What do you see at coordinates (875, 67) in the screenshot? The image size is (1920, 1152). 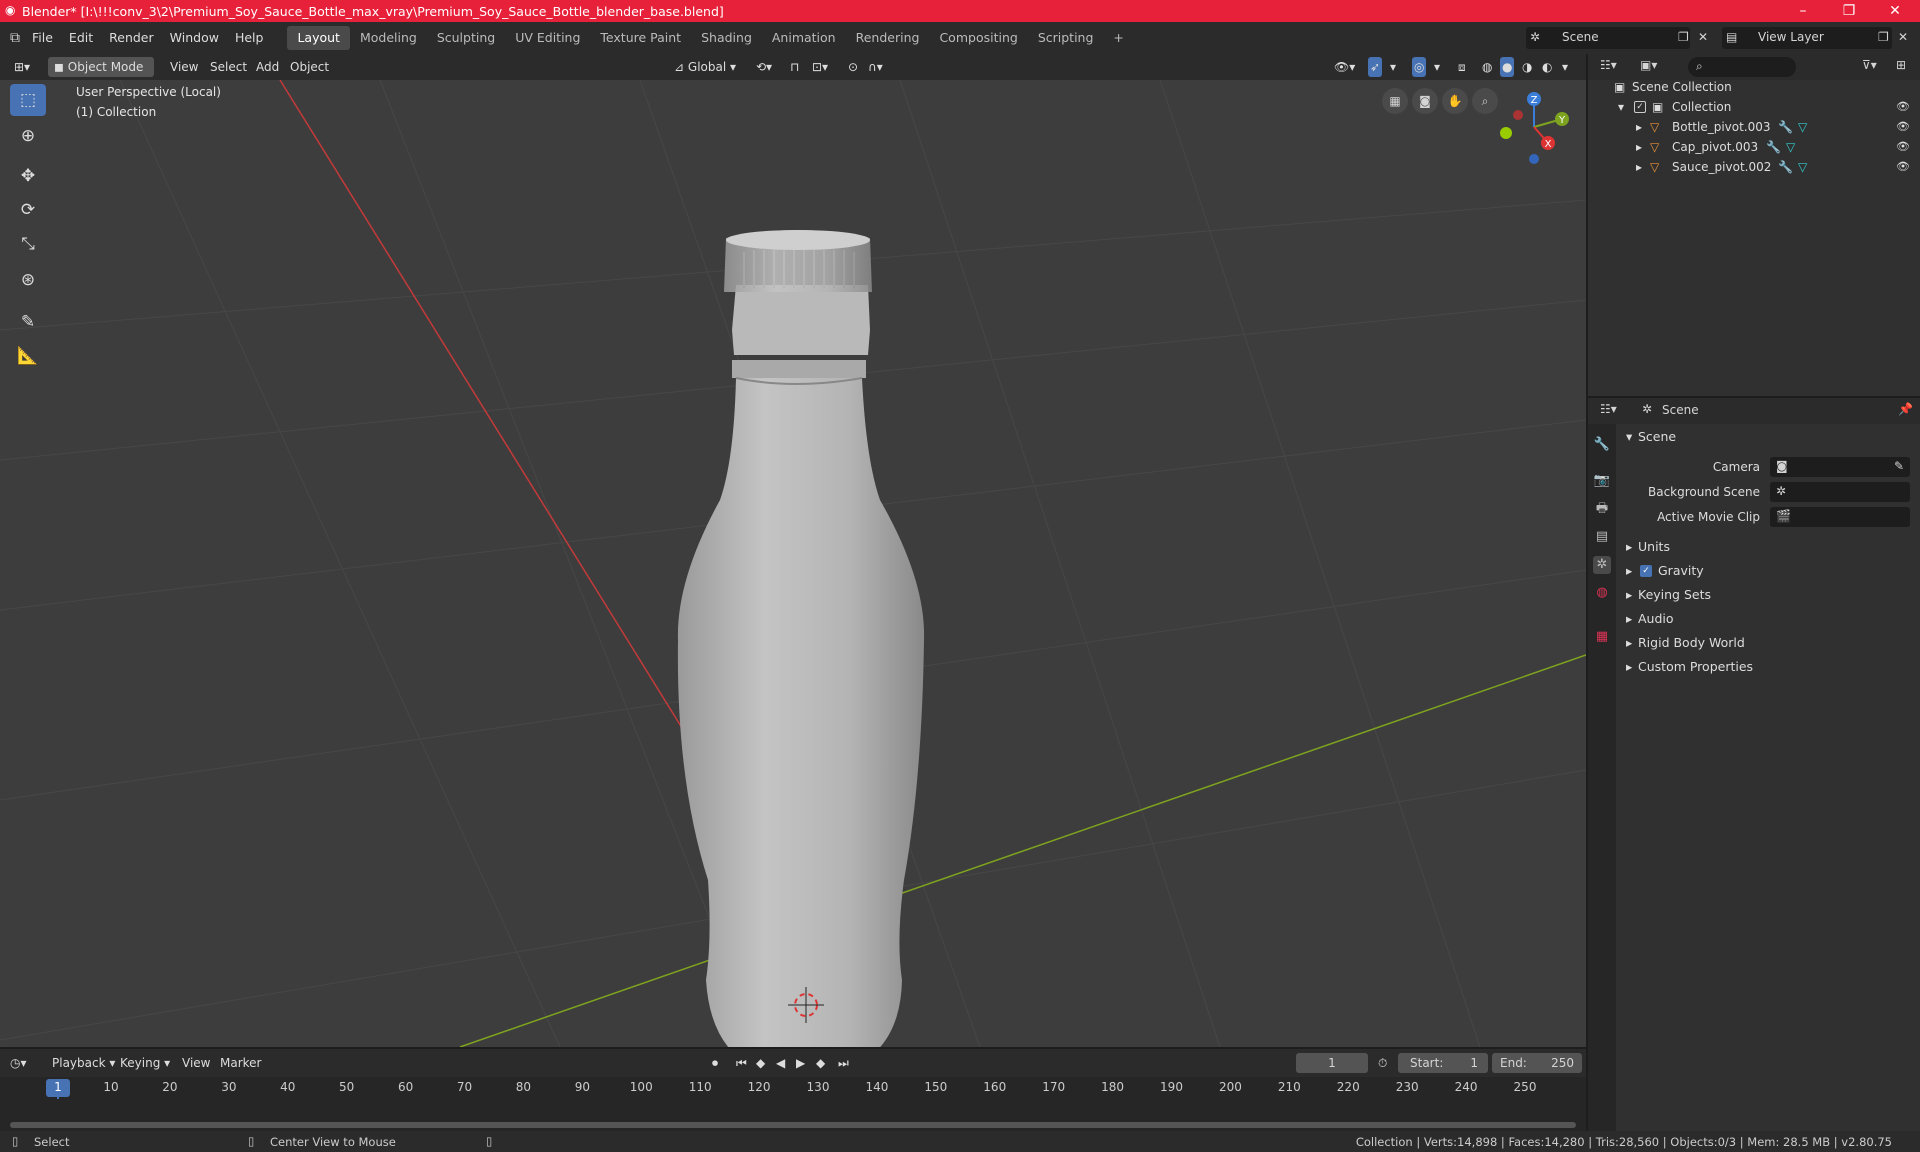 I see `proportional-falloff-icon: ∩▾` at bounding box center [875, 67].